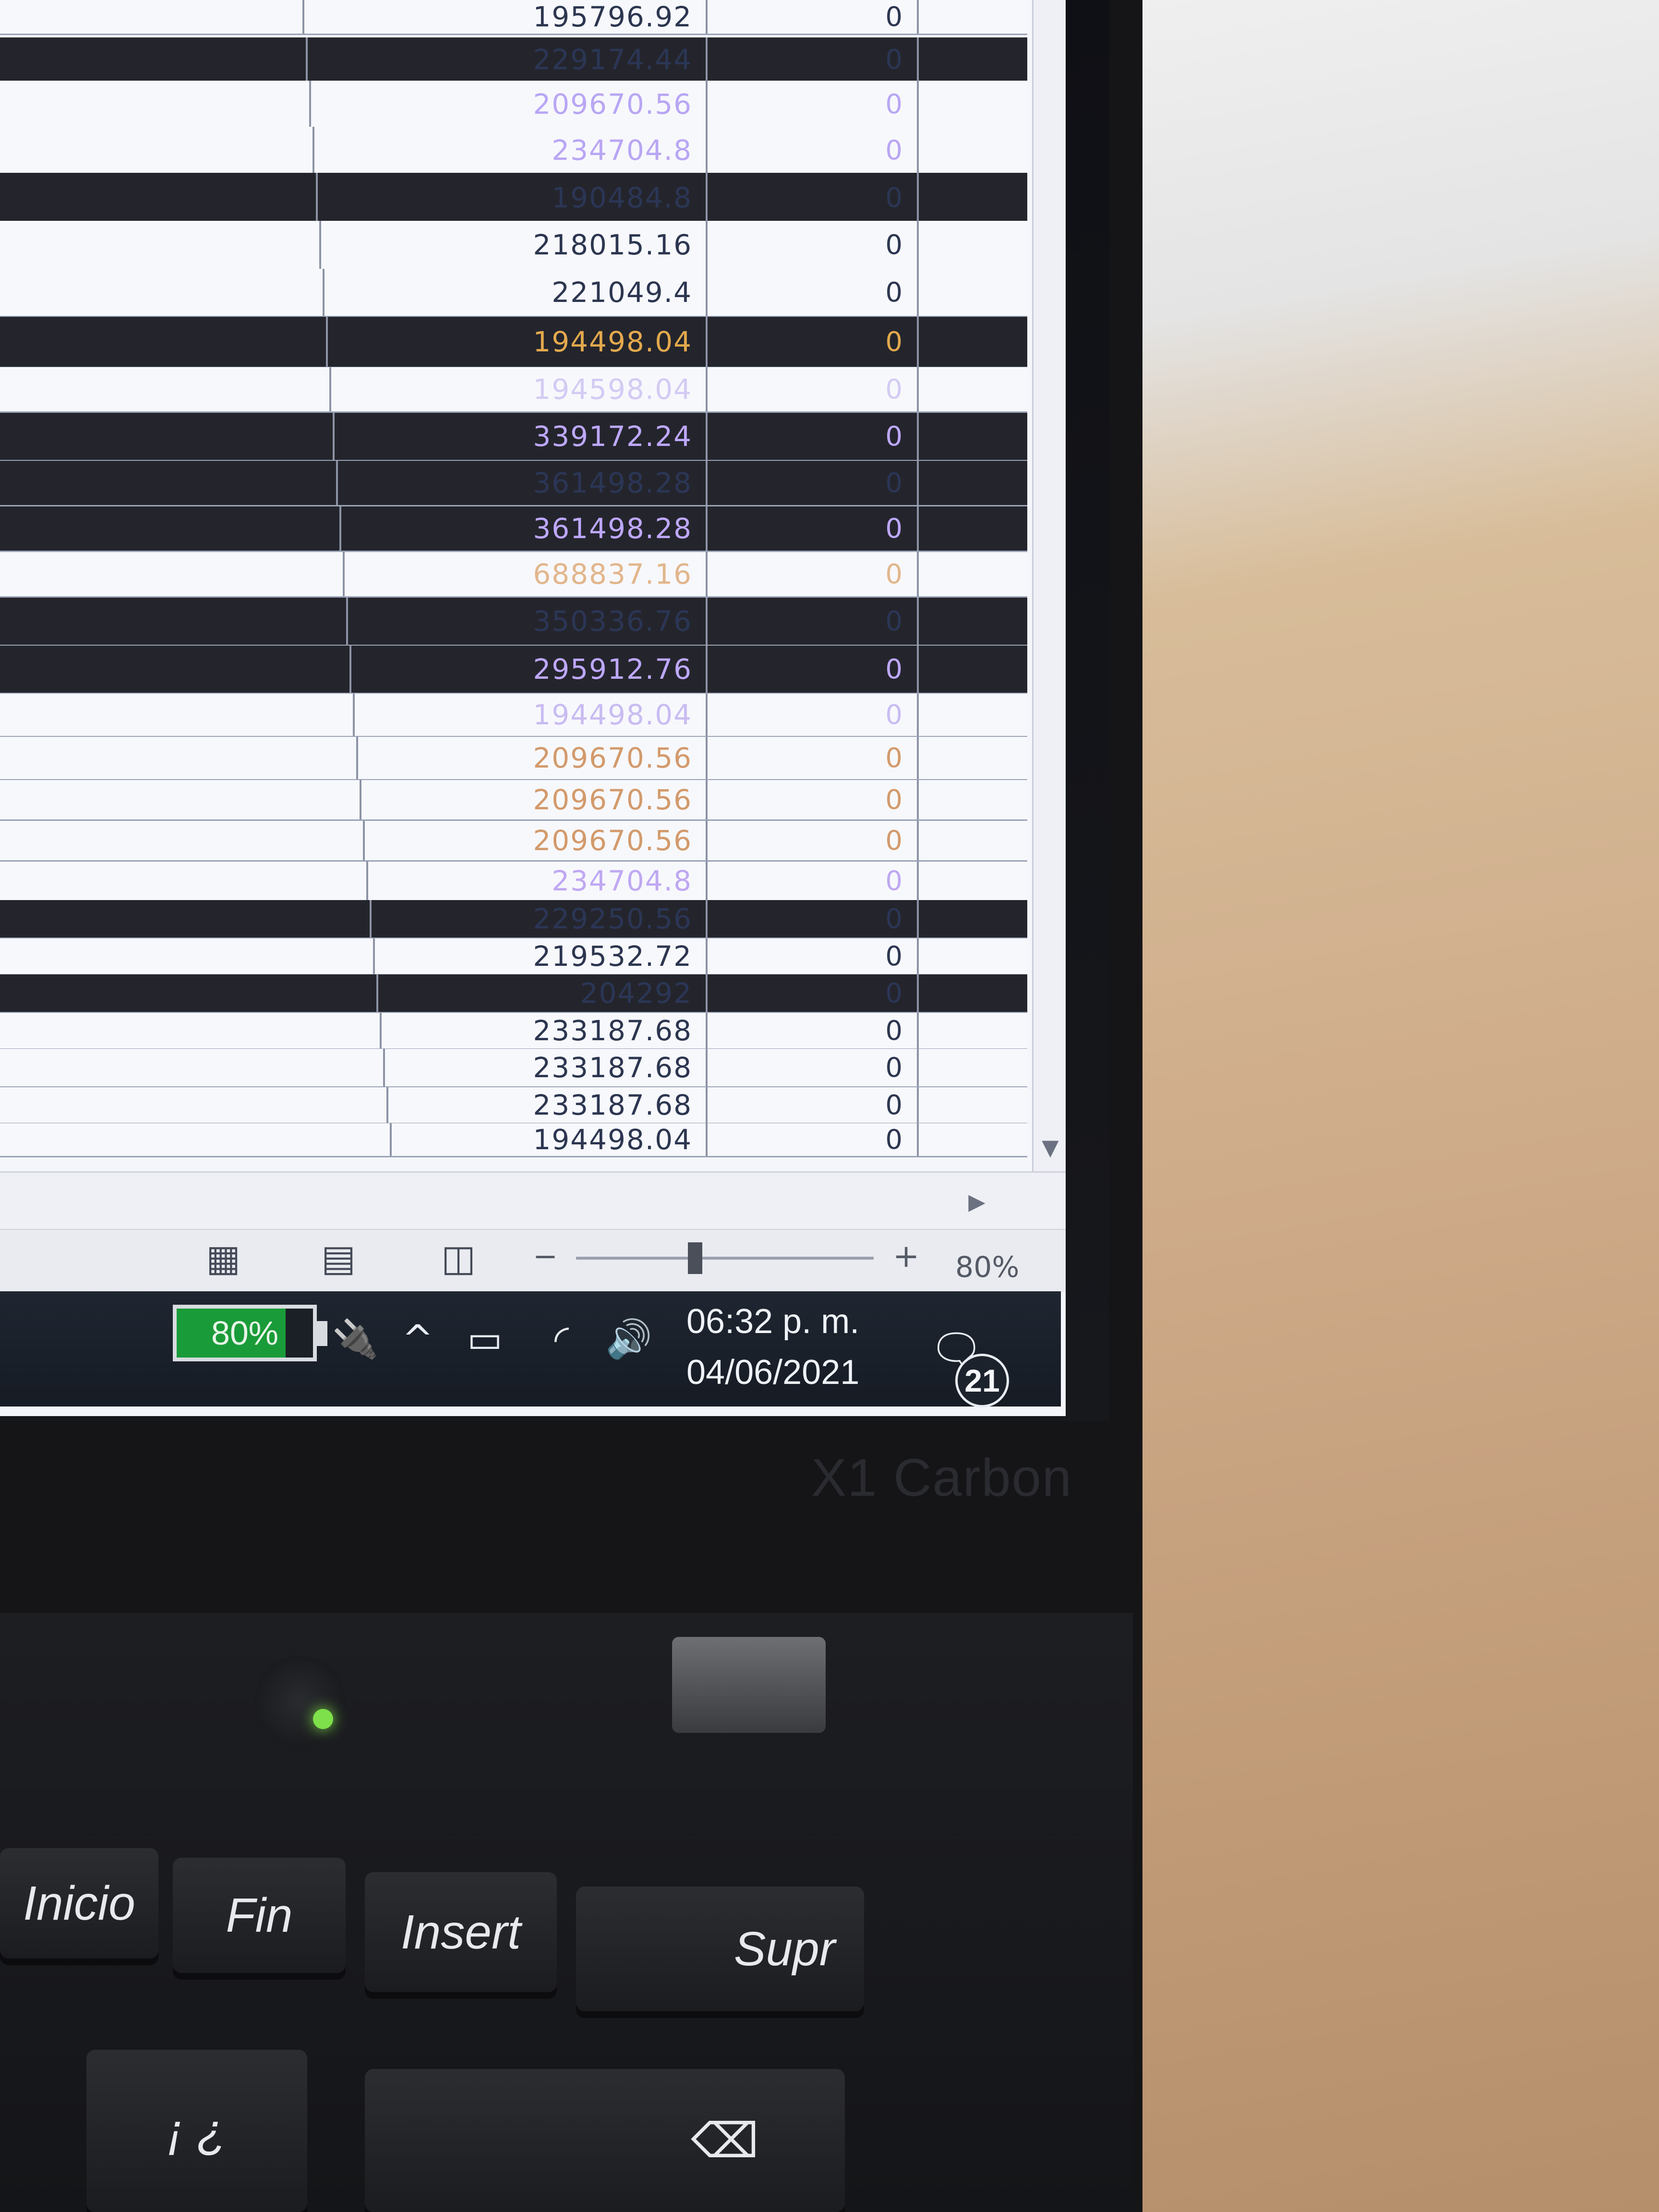 This screenshot has height=2212, width=1659. I want to click on table-row: 221049.4 0, so click(513, 293).